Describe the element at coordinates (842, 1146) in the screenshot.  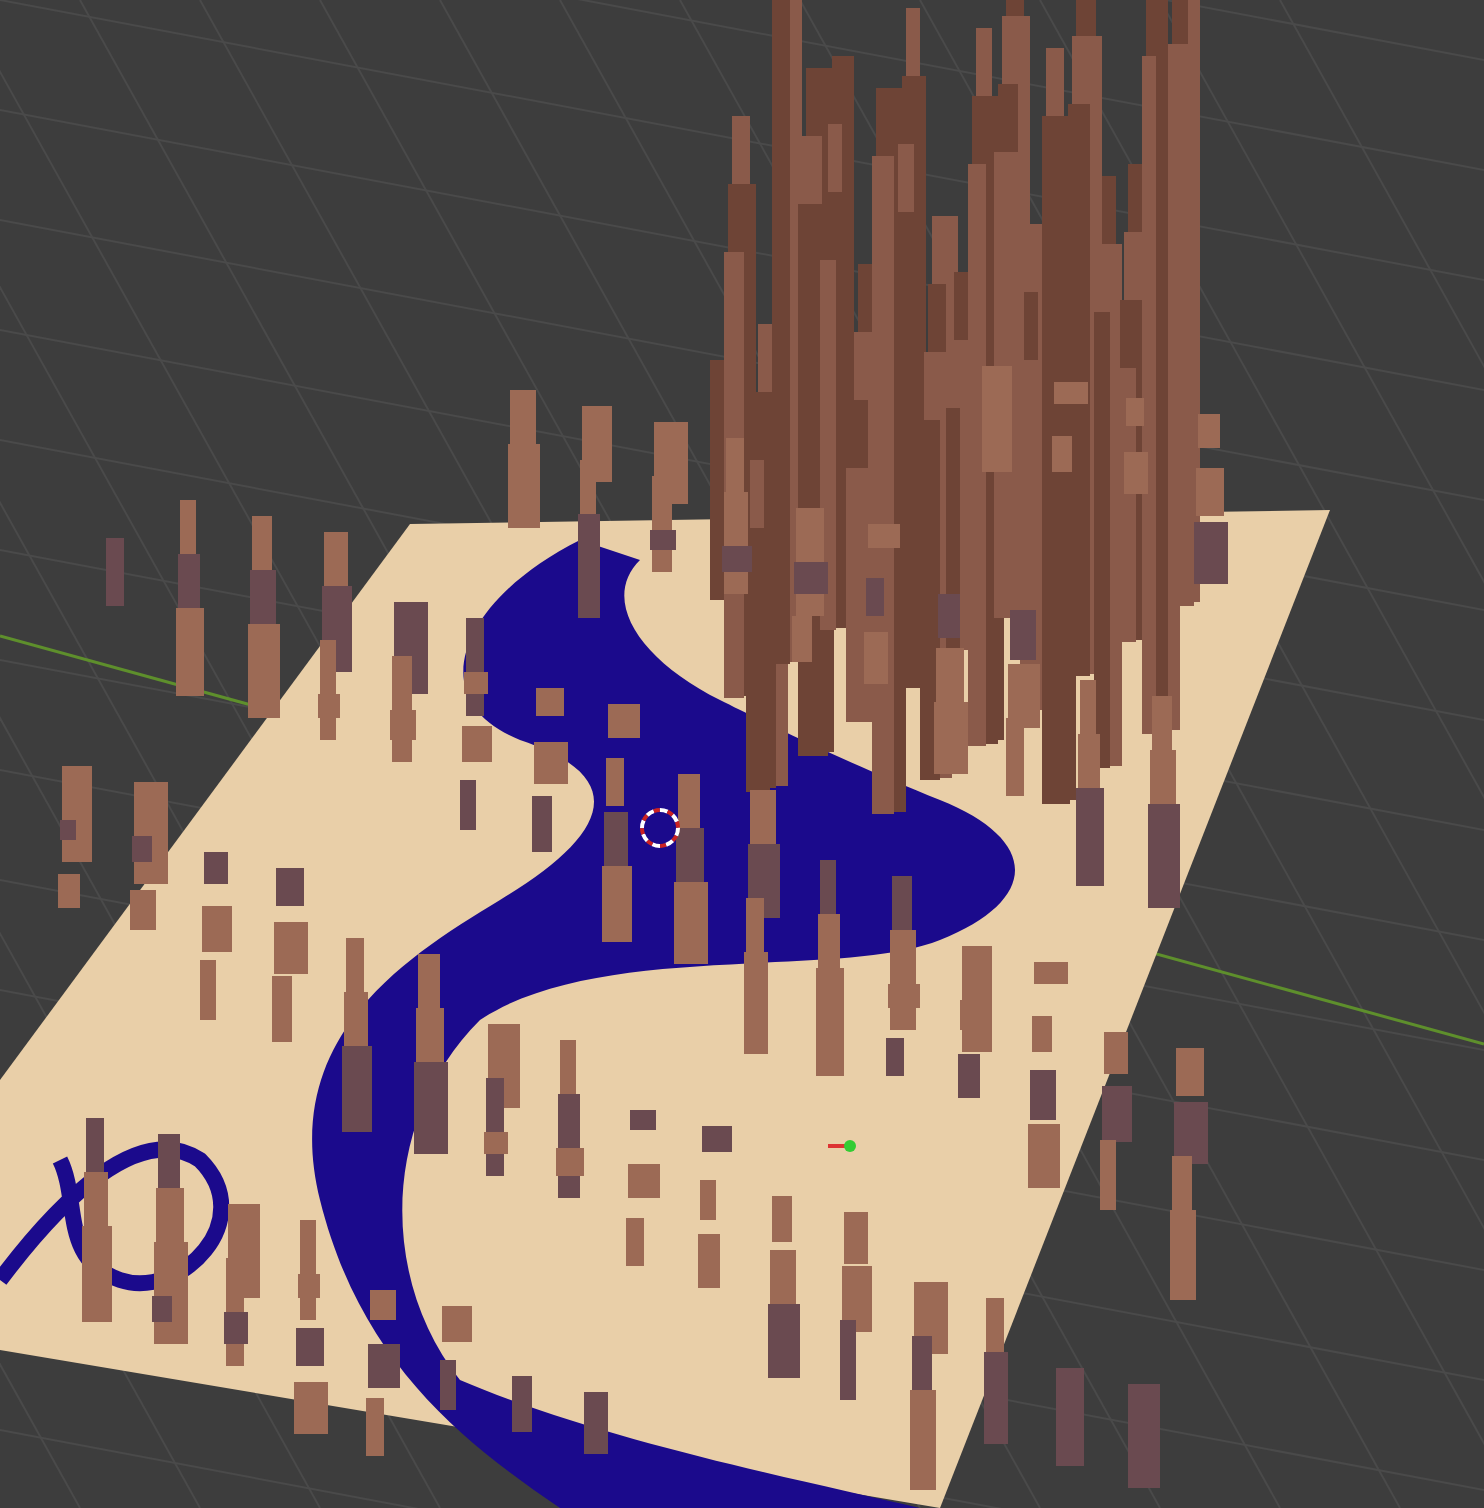
I see `origin-icon` at that location.